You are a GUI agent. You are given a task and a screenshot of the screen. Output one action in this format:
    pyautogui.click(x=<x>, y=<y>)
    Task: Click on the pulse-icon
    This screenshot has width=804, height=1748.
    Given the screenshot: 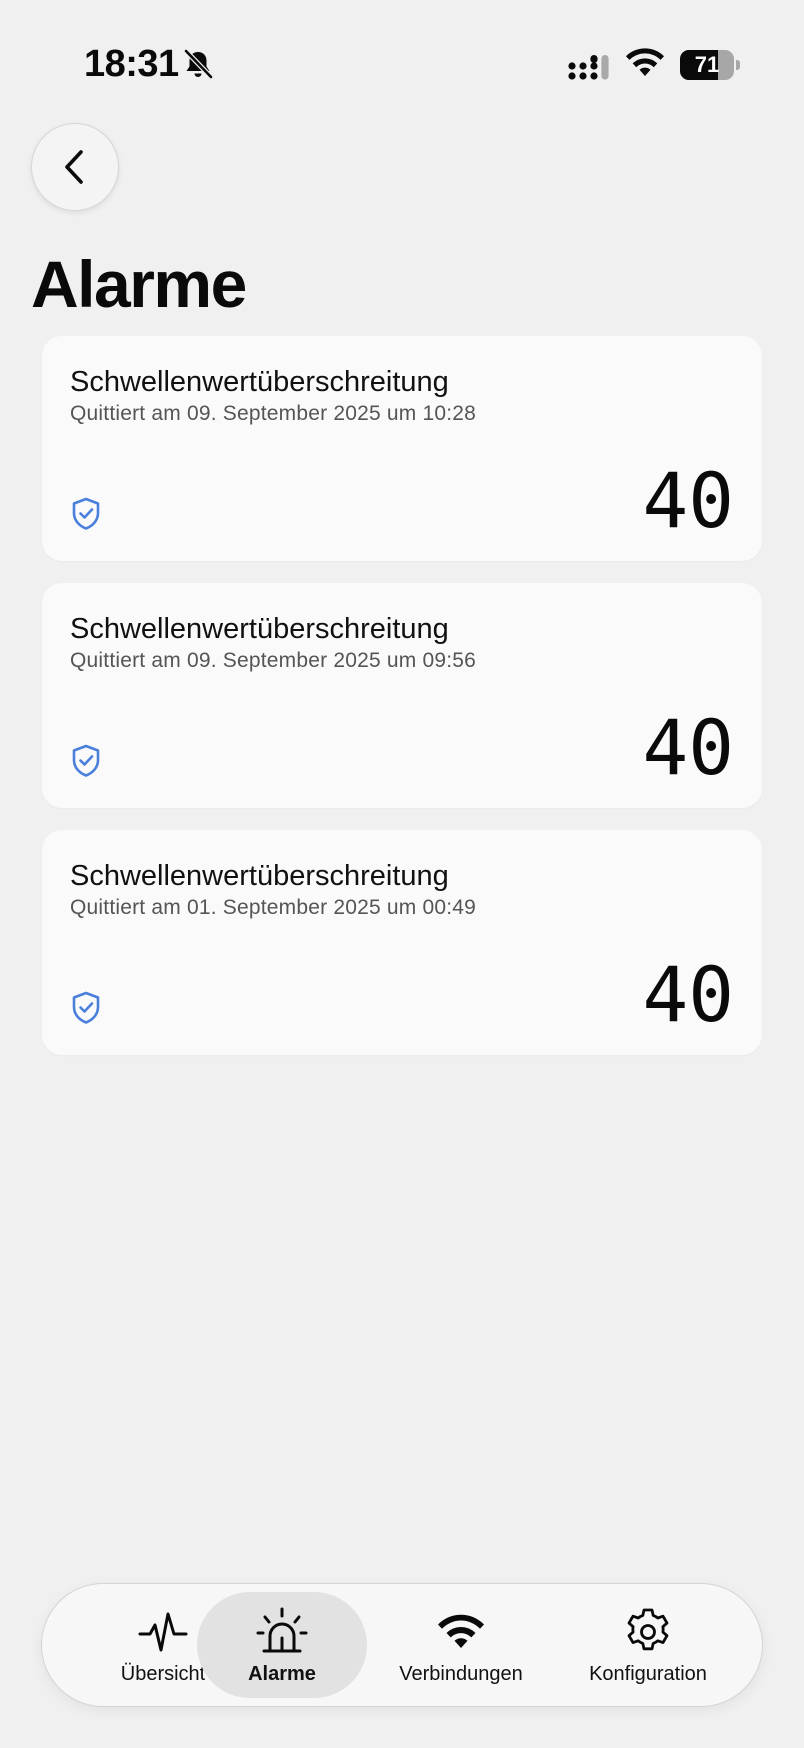 What is the action you would take?
    pyautogui.click(x=163, y=1632)
    